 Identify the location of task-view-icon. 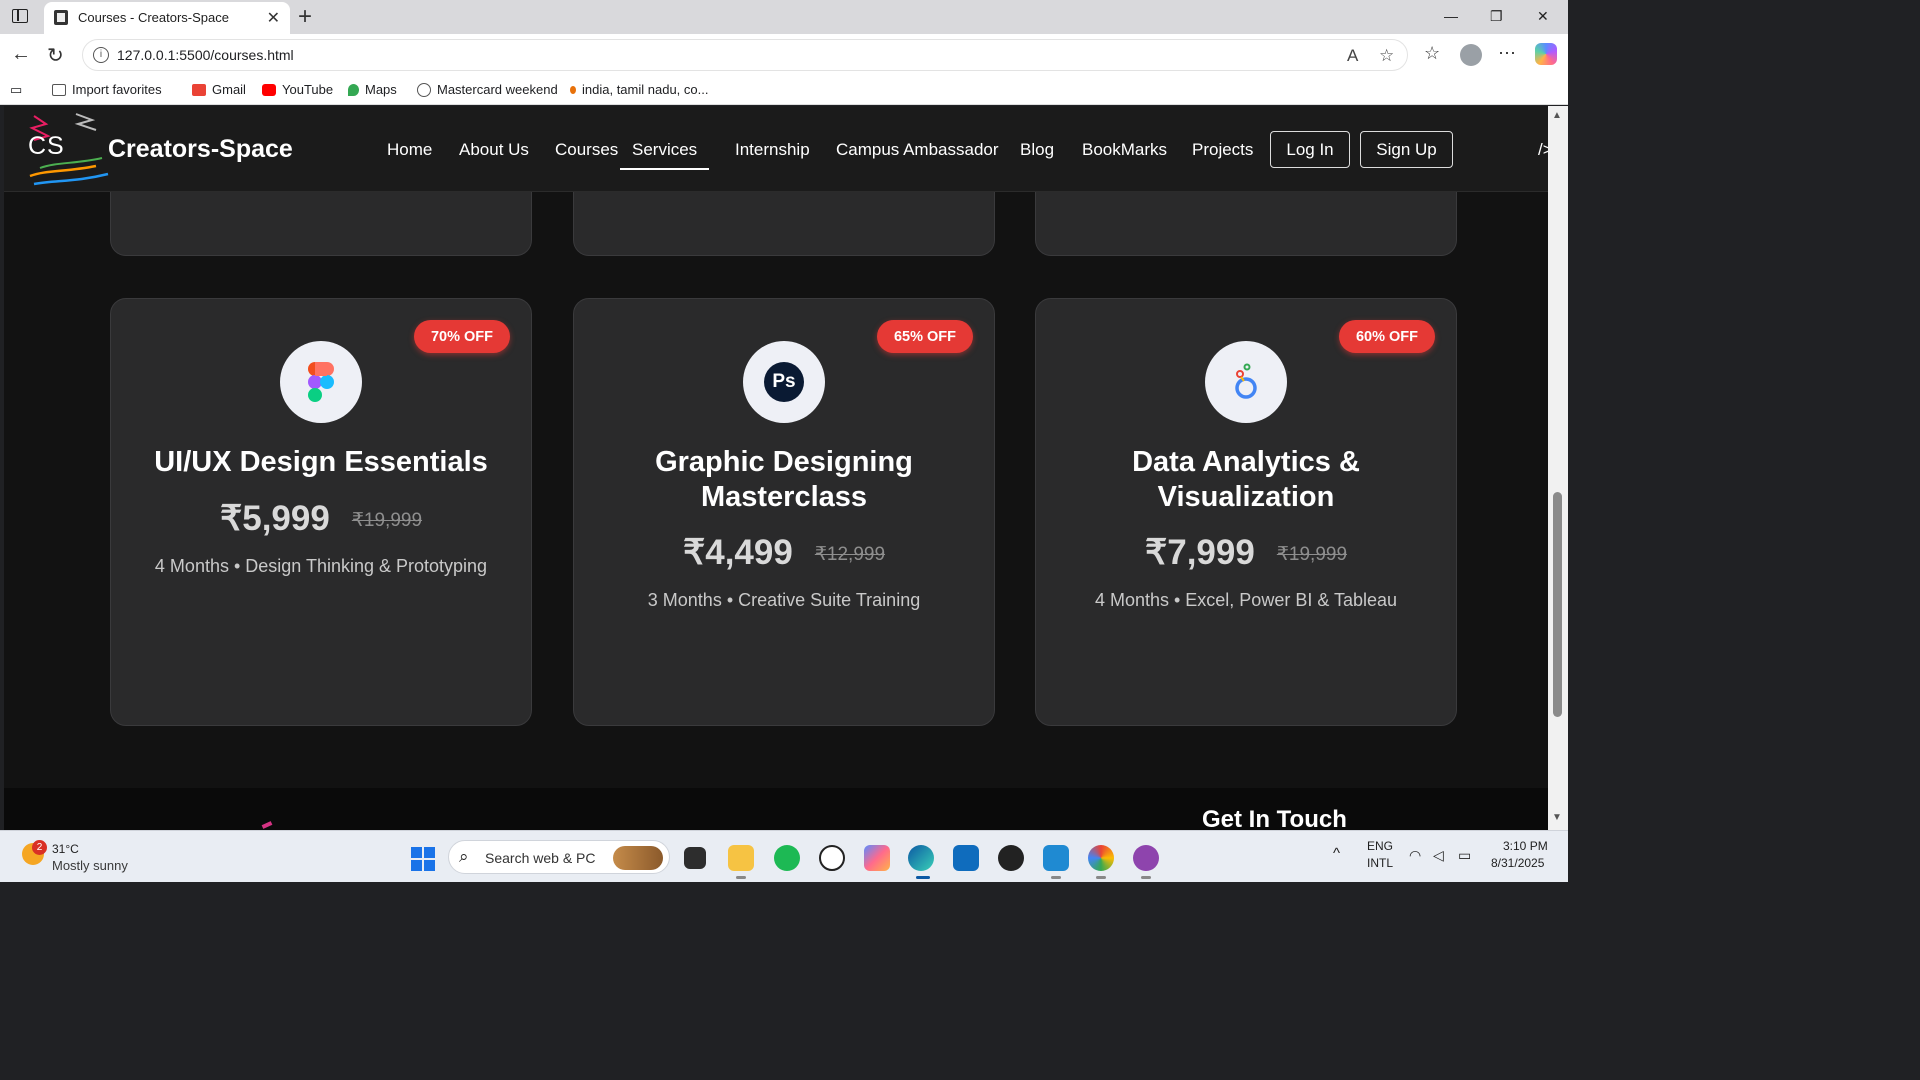
(695, 858).